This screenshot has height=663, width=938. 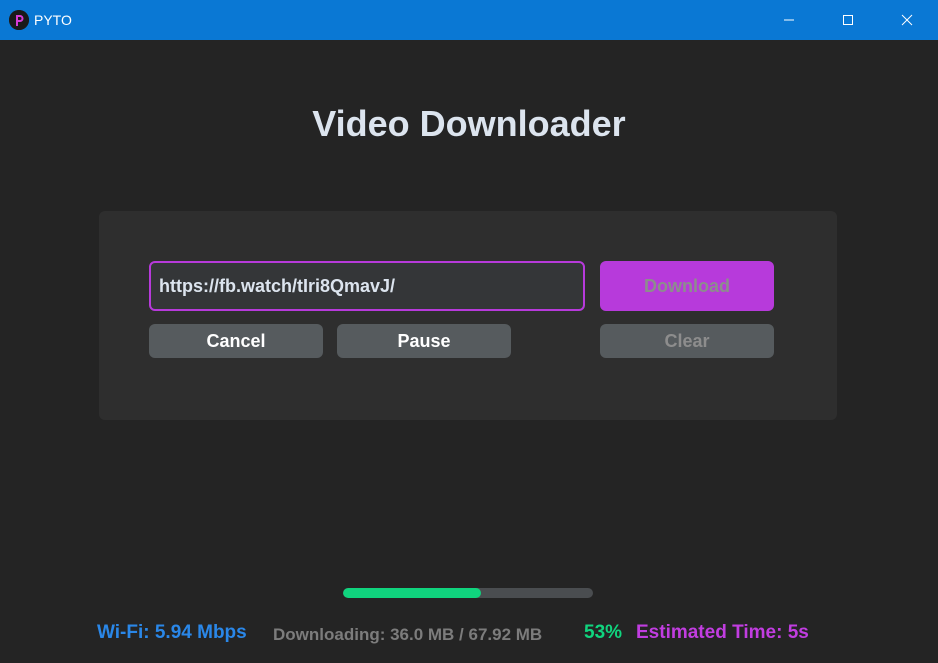 What do you see at coordinates (408, 634) in the screenshot?
I see `download-size: Downloading: 36.0 MB / 67.92 MB` at bounding box center [408, 634].